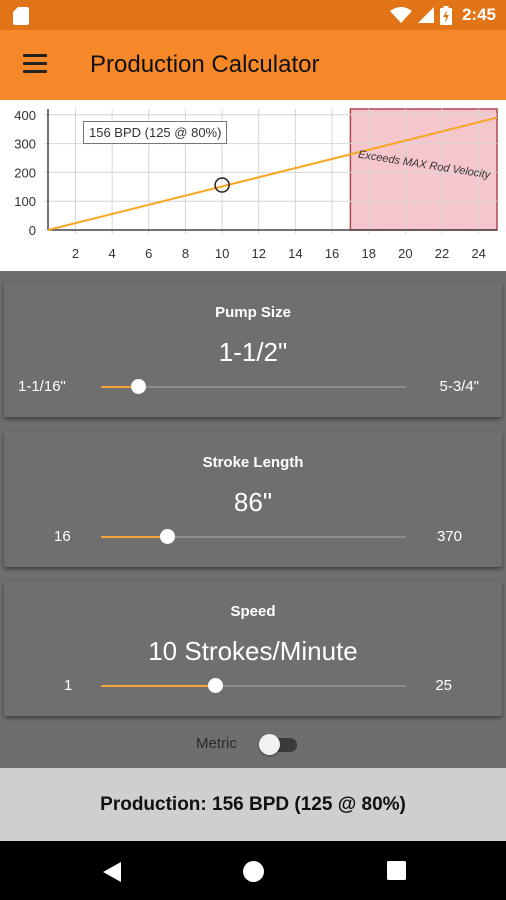 The image size is (506, 900). What do you see at coordinates (25, 201) in the screenshot?
I see `y-tick-label: 100` at bounding box center [25, 201].